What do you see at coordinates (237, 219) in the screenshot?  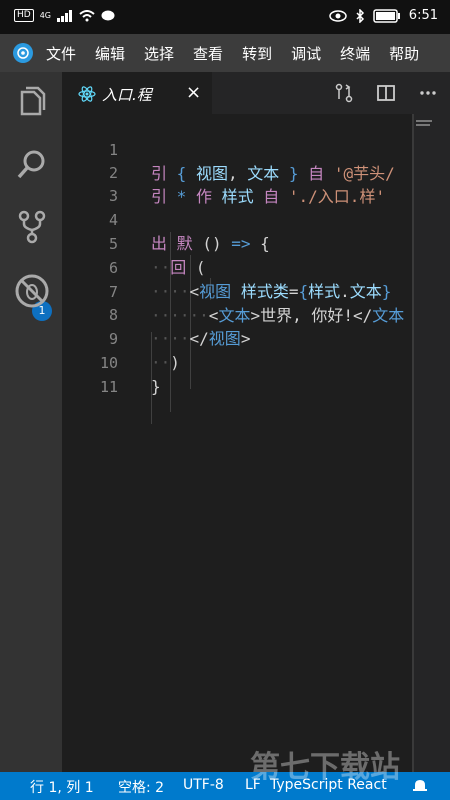 I see `code-line: 4 出 默 () => {` at bounding box center [237, 219].